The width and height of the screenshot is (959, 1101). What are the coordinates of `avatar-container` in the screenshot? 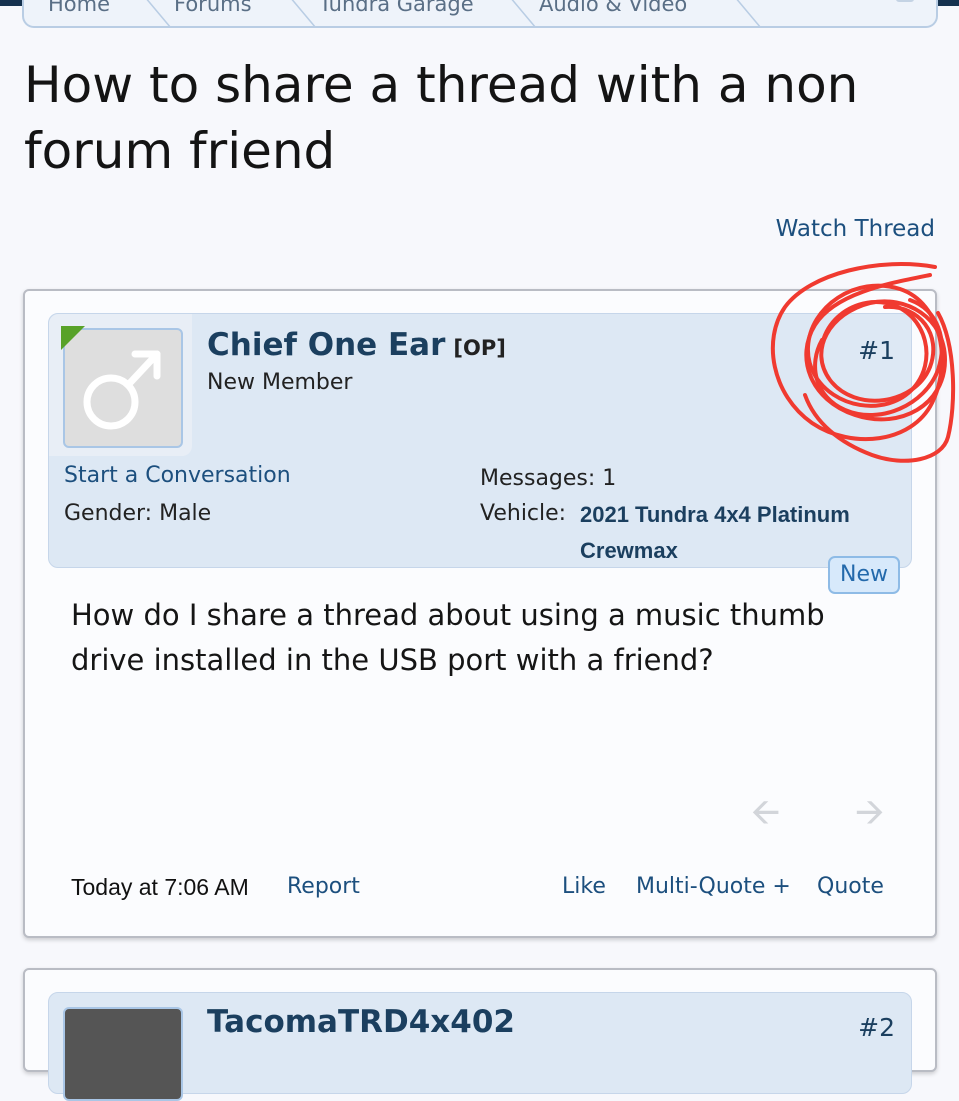 It's located at (120, 385).